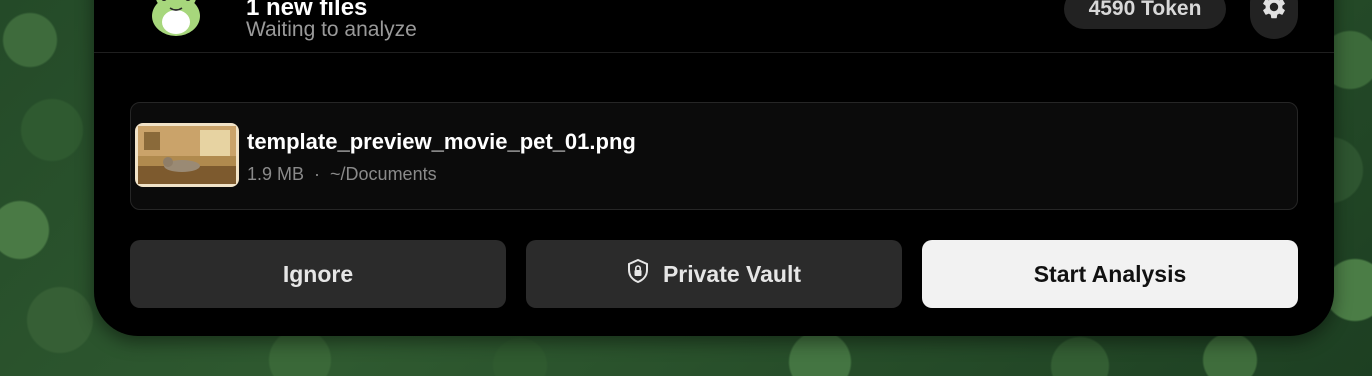 The height and width of the screenshot is (376, 1372). Describe the element at coordinates (1145, 14) in the screenshot. I see `token-badge: 4590 Token` at that location.